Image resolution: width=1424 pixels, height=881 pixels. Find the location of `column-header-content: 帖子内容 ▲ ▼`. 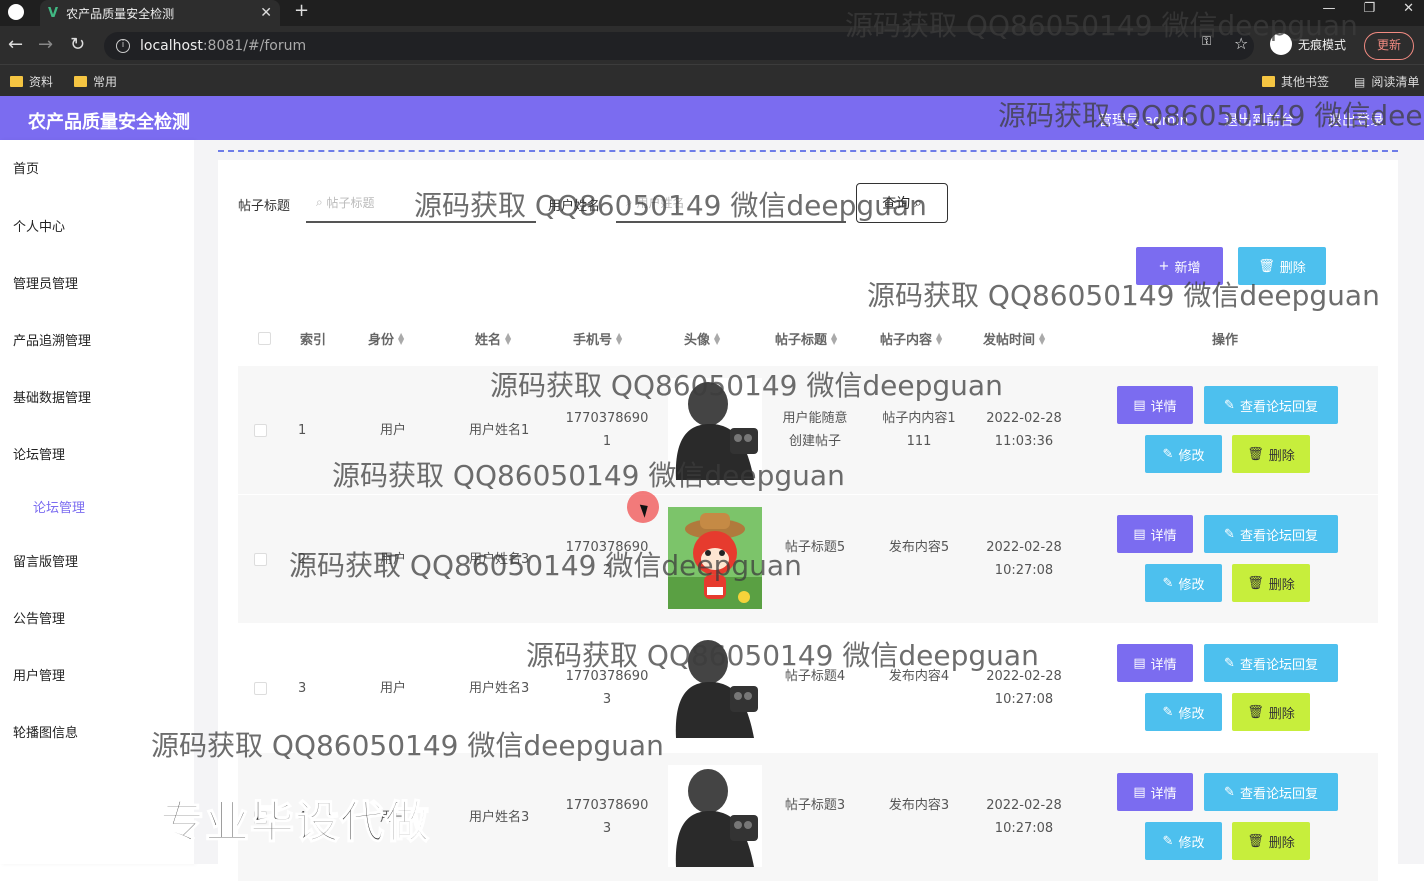

column-header-content: 帖子内容 ▲ ▼ is located at coordinates (911, 338).